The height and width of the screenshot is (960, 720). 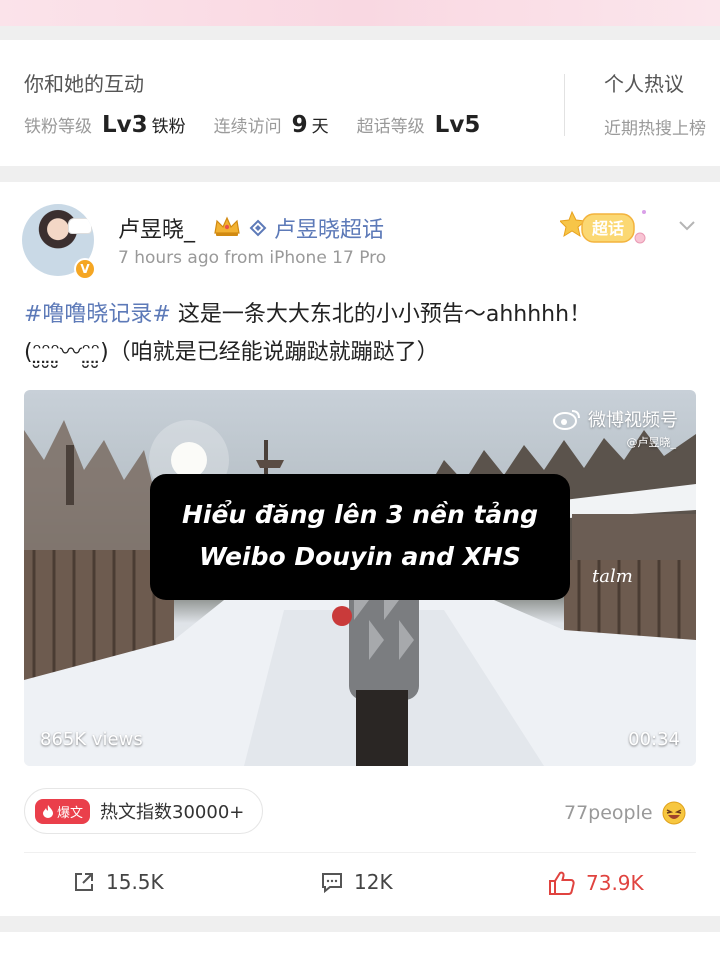 I want to click on next-post-card-peek, so click(x=360, y=946).